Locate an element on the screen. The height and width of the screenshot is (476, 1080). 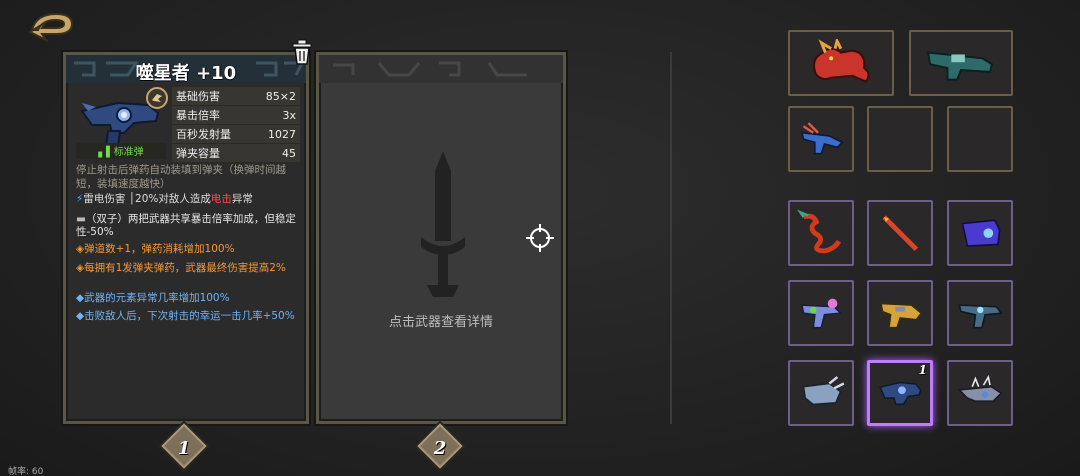
slot-tab-label: 1 is located at coordinates (184, 448).